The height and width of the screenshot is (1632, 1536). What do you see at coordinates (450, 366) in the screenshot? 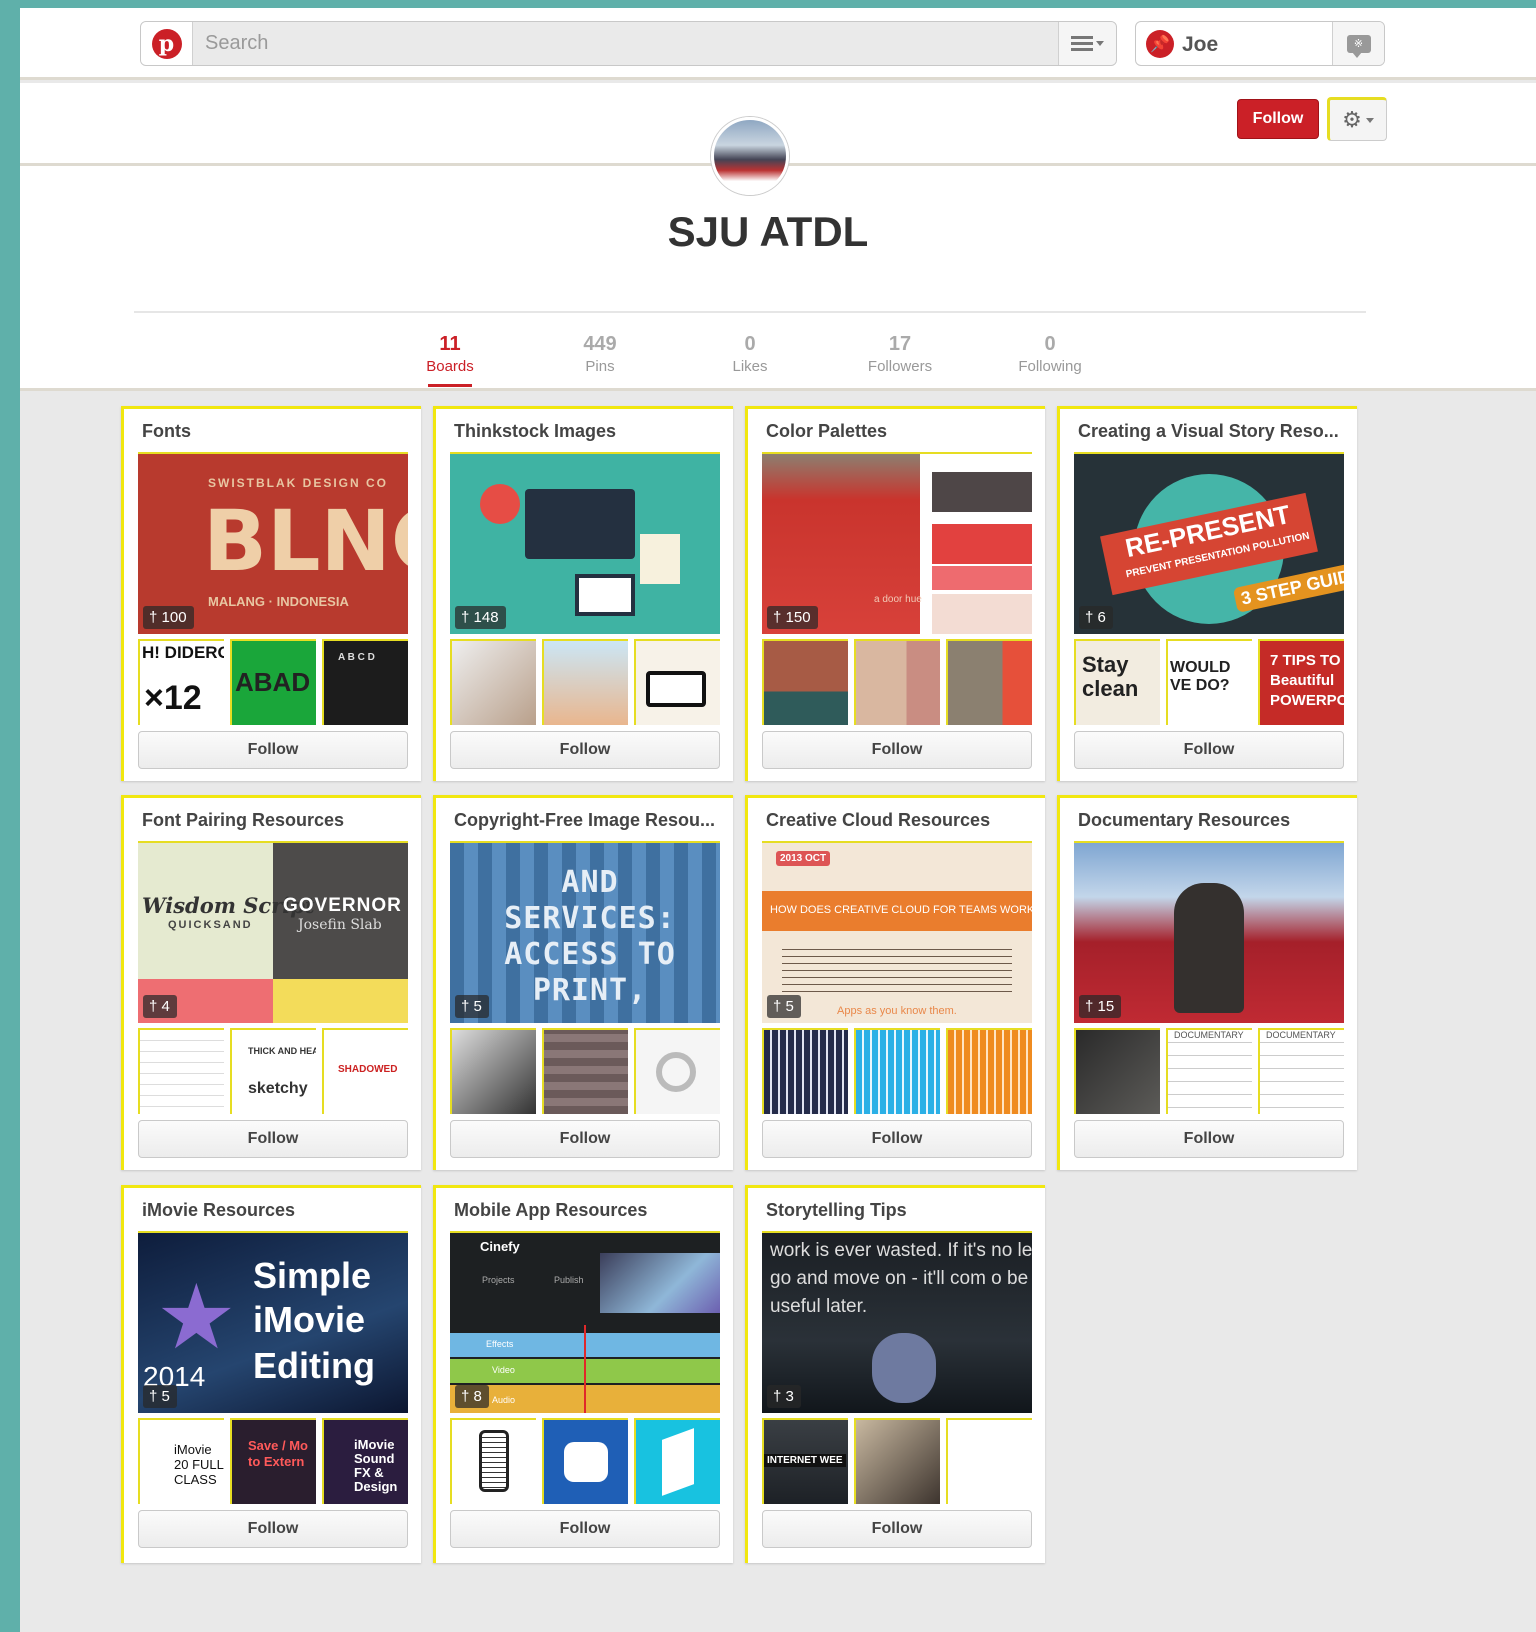
I see `stat-label: Boards` at bounding box center [450, 366].